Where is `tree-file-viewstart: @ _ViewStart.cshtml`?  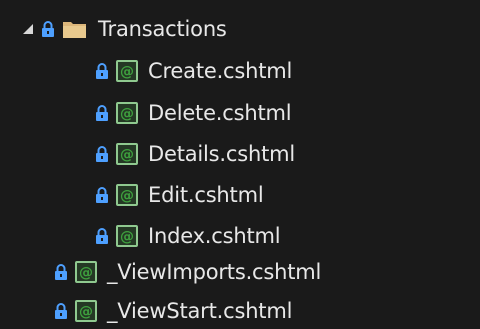 tree-file-viewstart: @ _ViewStart.cshtml is located at coordinates (173, 311).